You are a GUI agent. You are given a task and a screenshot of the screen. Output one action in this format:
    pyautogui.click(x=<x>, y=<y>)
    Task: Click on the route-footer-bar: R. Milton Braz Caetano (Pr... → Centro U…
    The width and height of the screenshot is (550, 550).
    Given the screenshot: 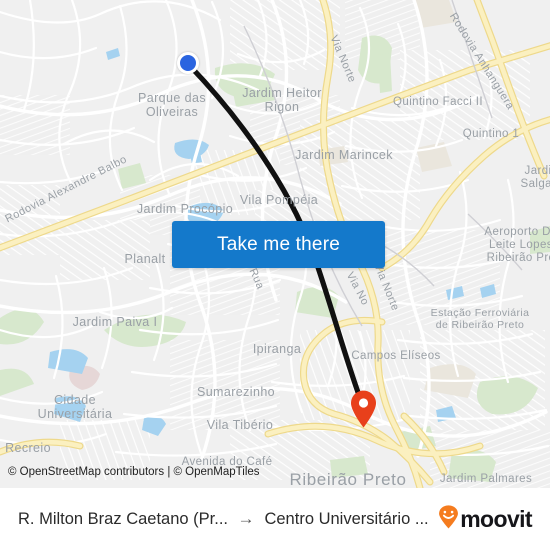 What is the action you would take?
    pyautogui.click(x=275, y=519)
    